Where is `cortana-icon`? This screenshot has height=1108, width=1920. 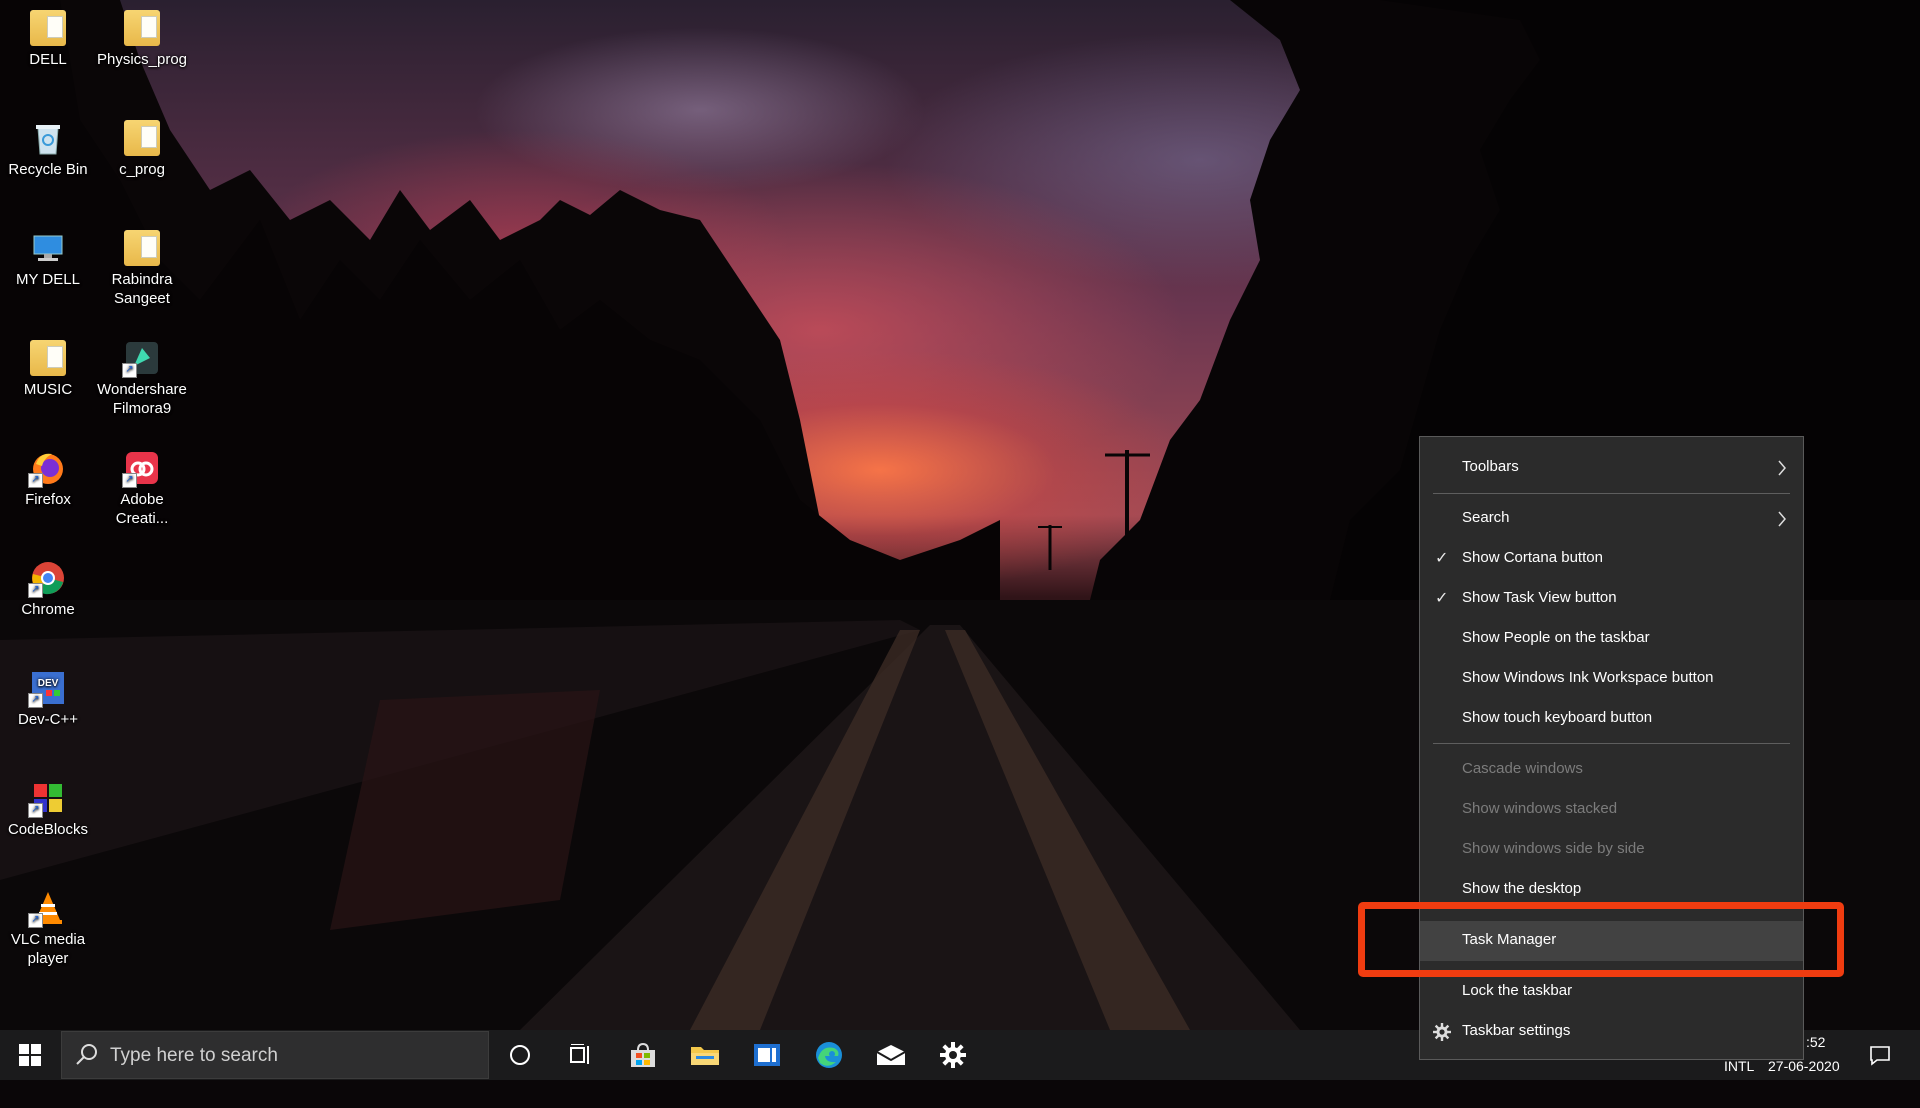 cortana-icon is located at coordinates (520, 1055).